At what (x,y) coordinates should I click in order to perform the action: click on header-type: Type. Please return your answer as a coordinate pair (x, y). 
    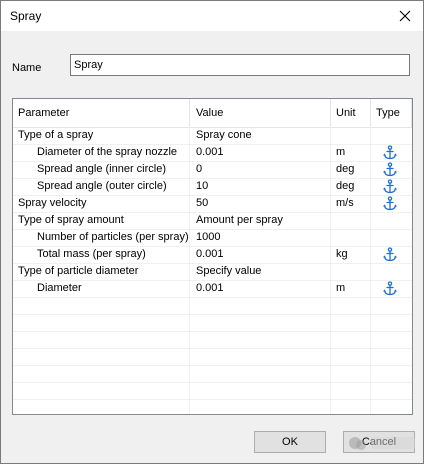
    Looking at the image, I should click on (391, 113).